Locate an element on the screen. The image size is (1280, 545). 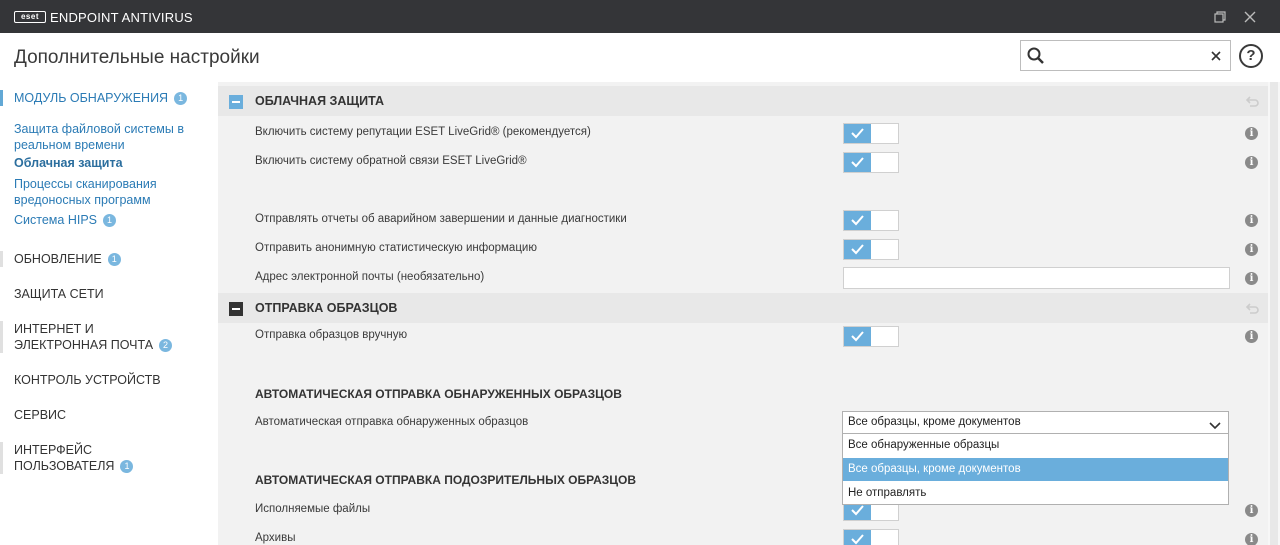
restore-icon is located at coordinates (1220, 17).